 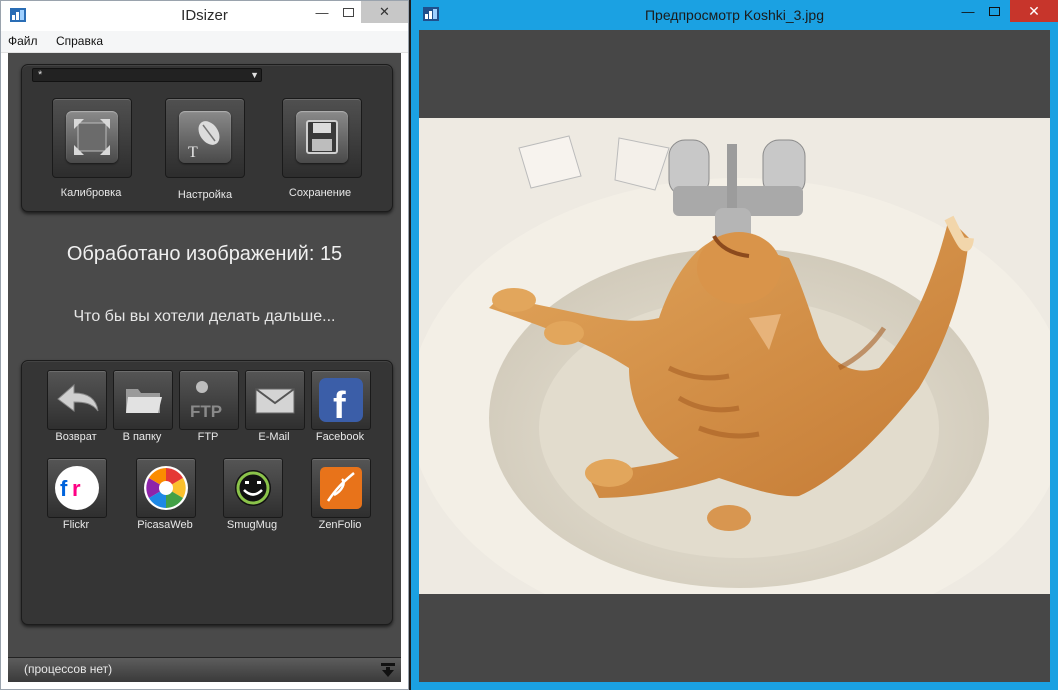 I want to click on zenfolio-icon, so click(x=341, y=488).